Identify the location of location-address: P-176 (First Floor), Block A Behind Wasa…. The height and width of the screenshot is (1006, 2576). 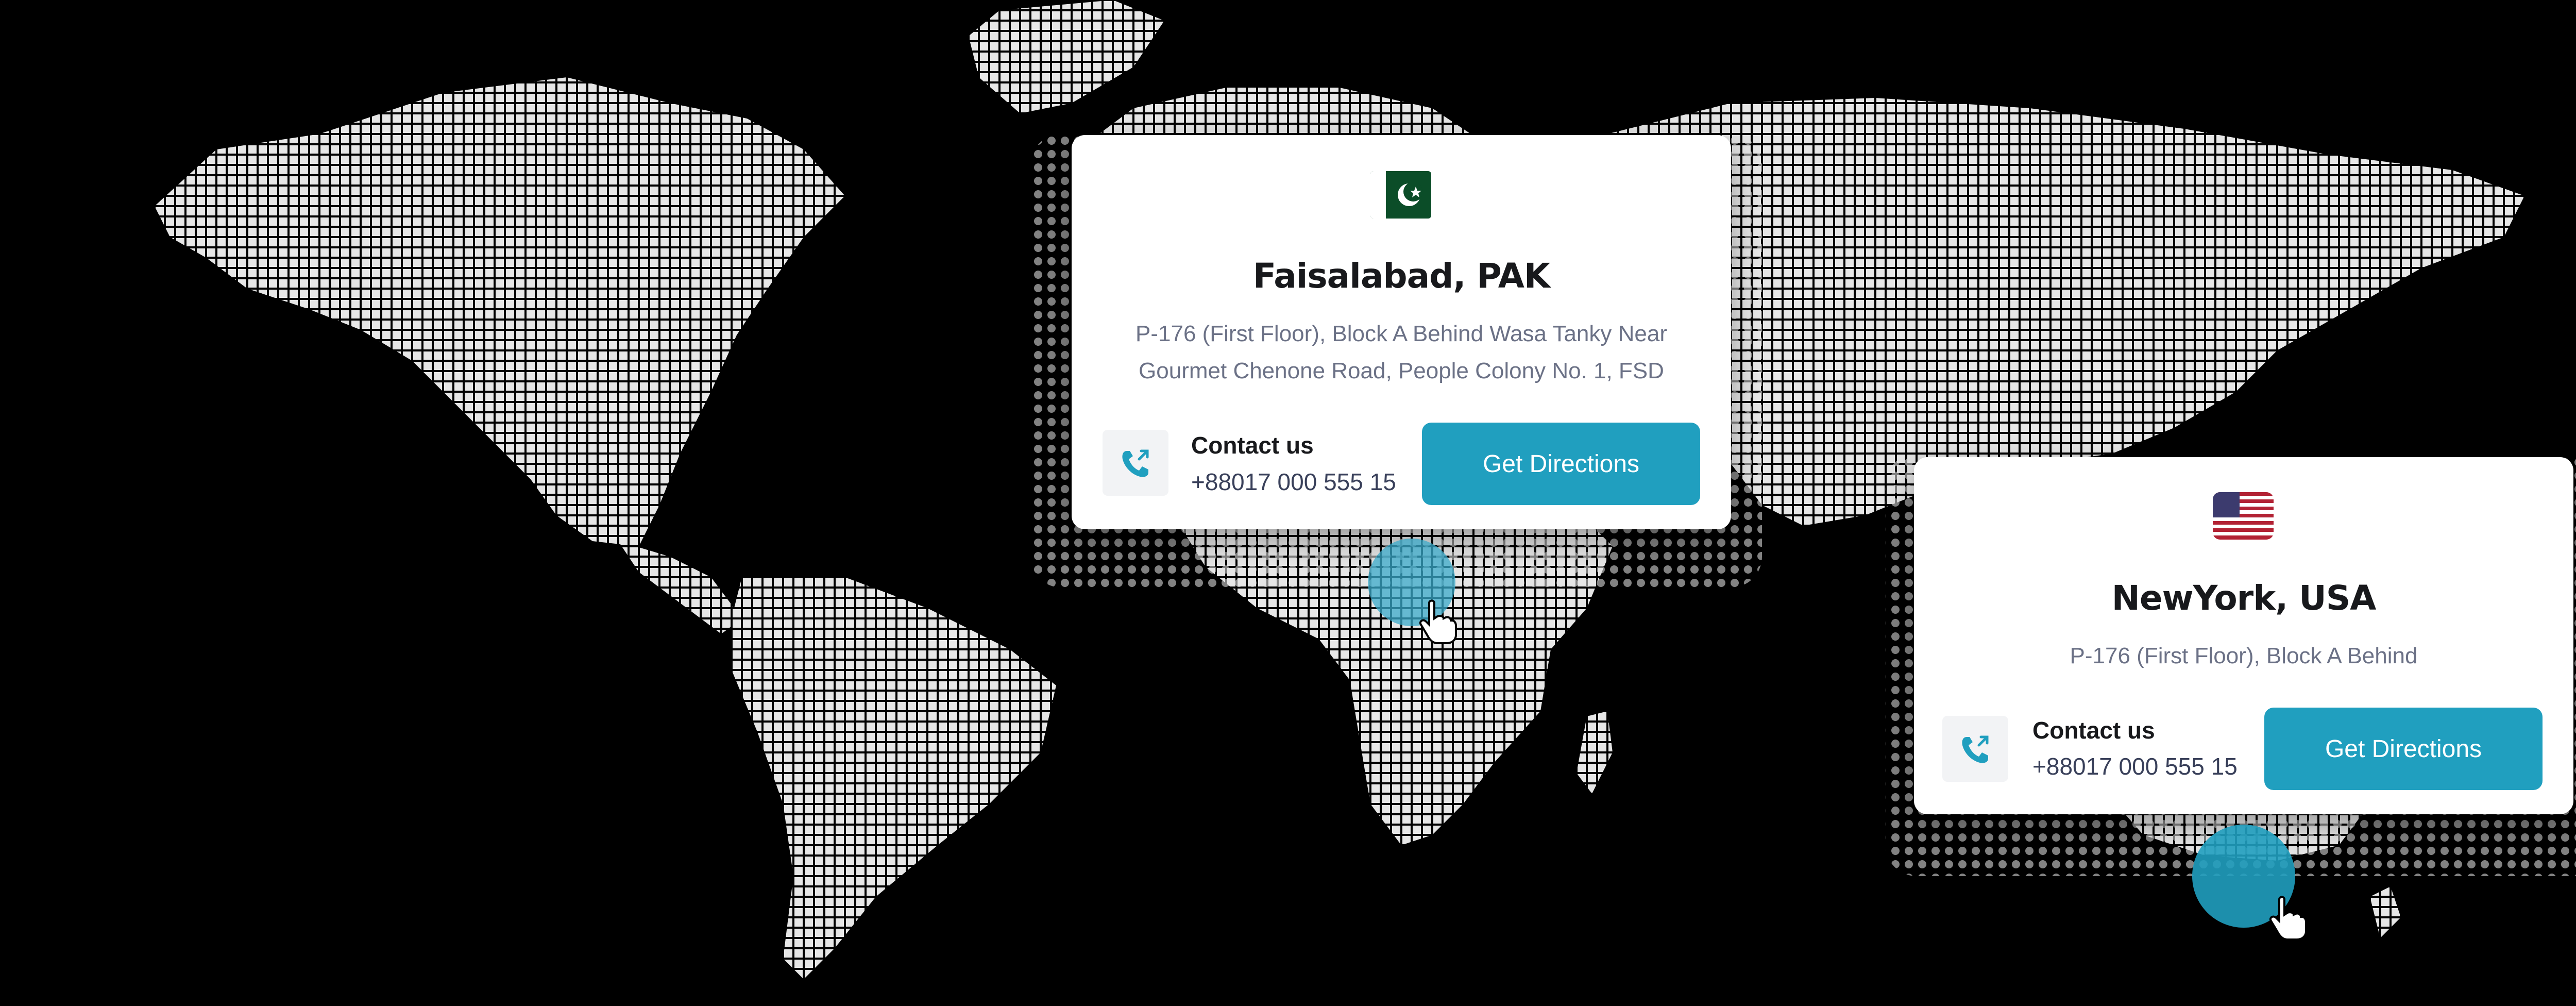
(1401, 353).